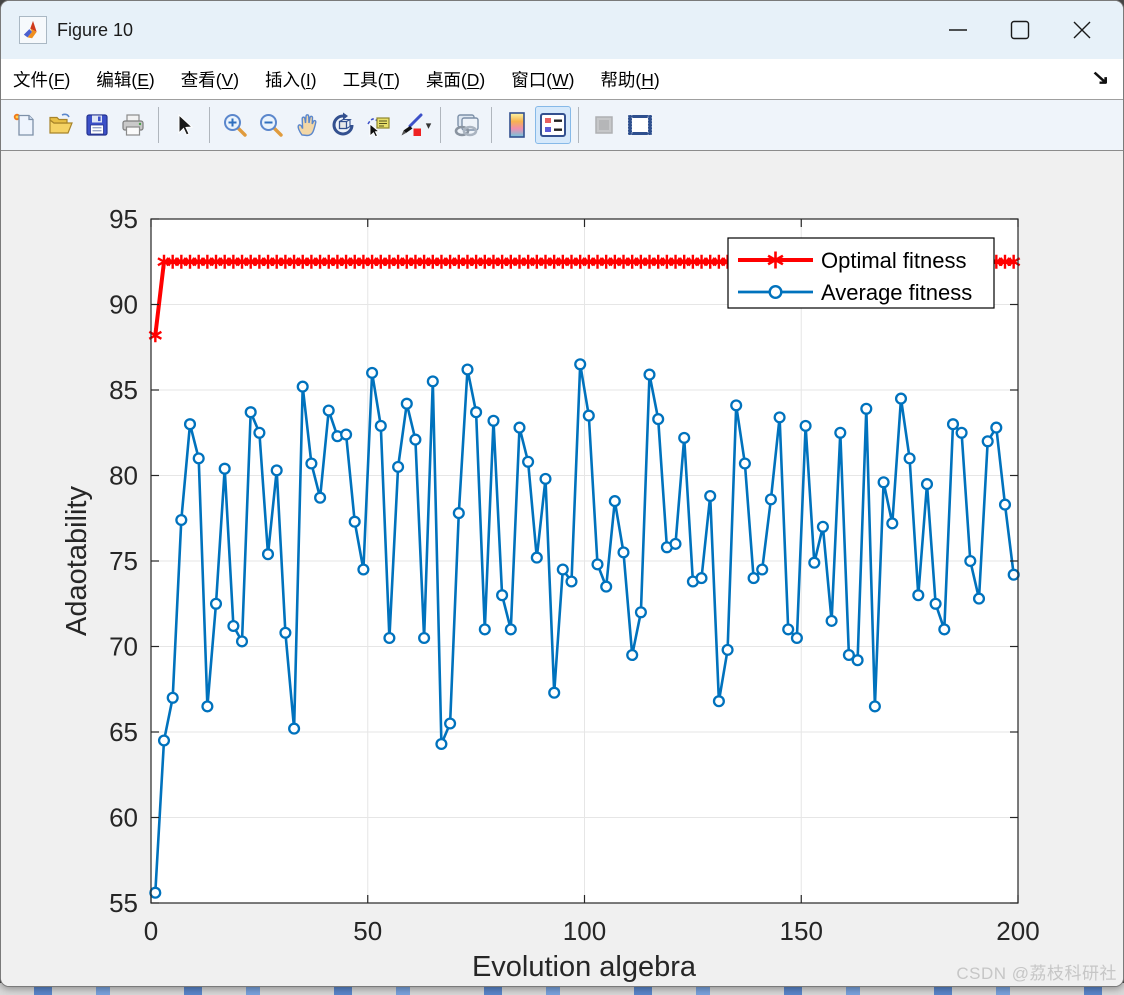 This screenshot has width=1124, height=995. Describe the element at coordinates (542, 79) in the screenshot. I see `menu-item-window: 窗口(W)` at that location.